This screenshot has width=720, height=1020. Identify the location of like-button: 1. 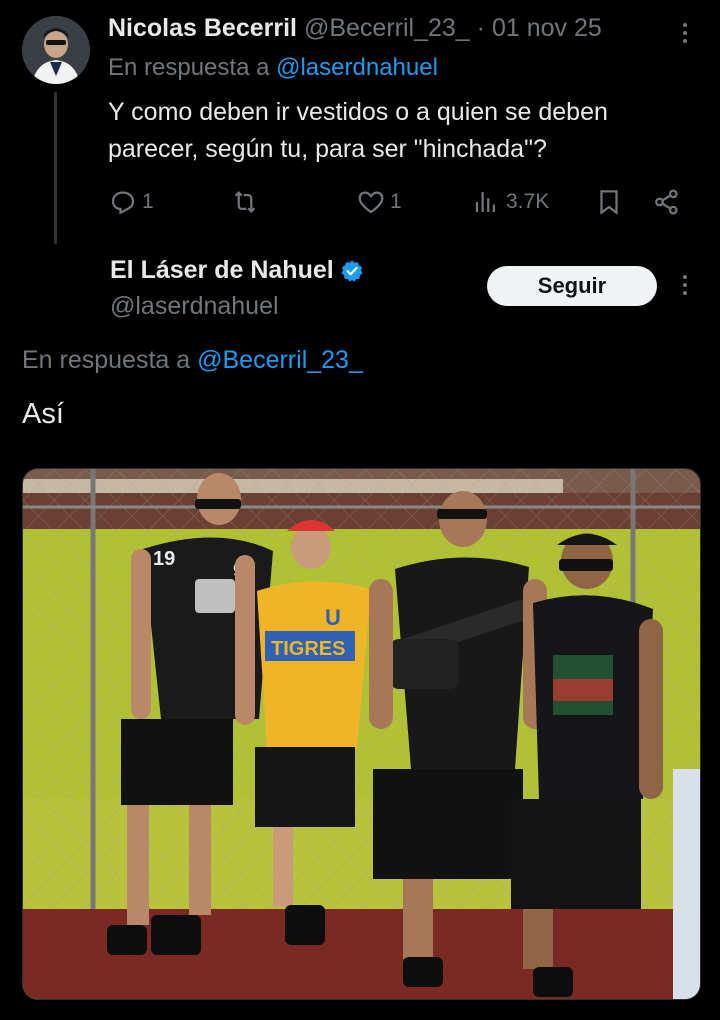
(379, 202).